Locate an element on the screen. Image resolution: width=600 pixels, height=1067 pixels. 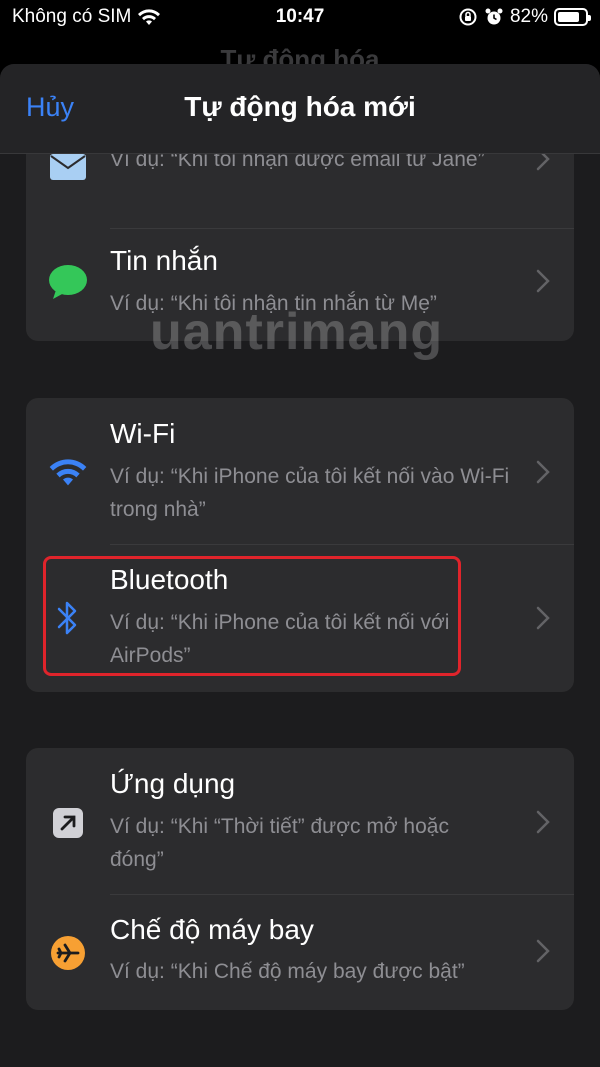
app-arrow-icon is located at coordinates (68, 823).